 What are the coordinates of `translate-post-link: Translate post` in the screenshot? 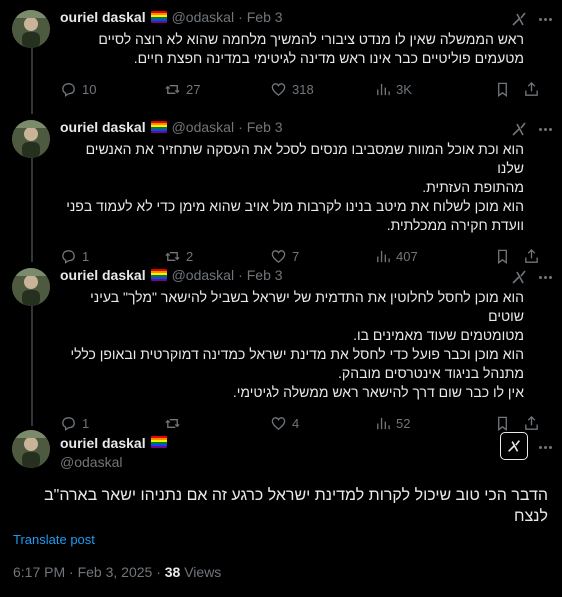 It's located at (54, 539).